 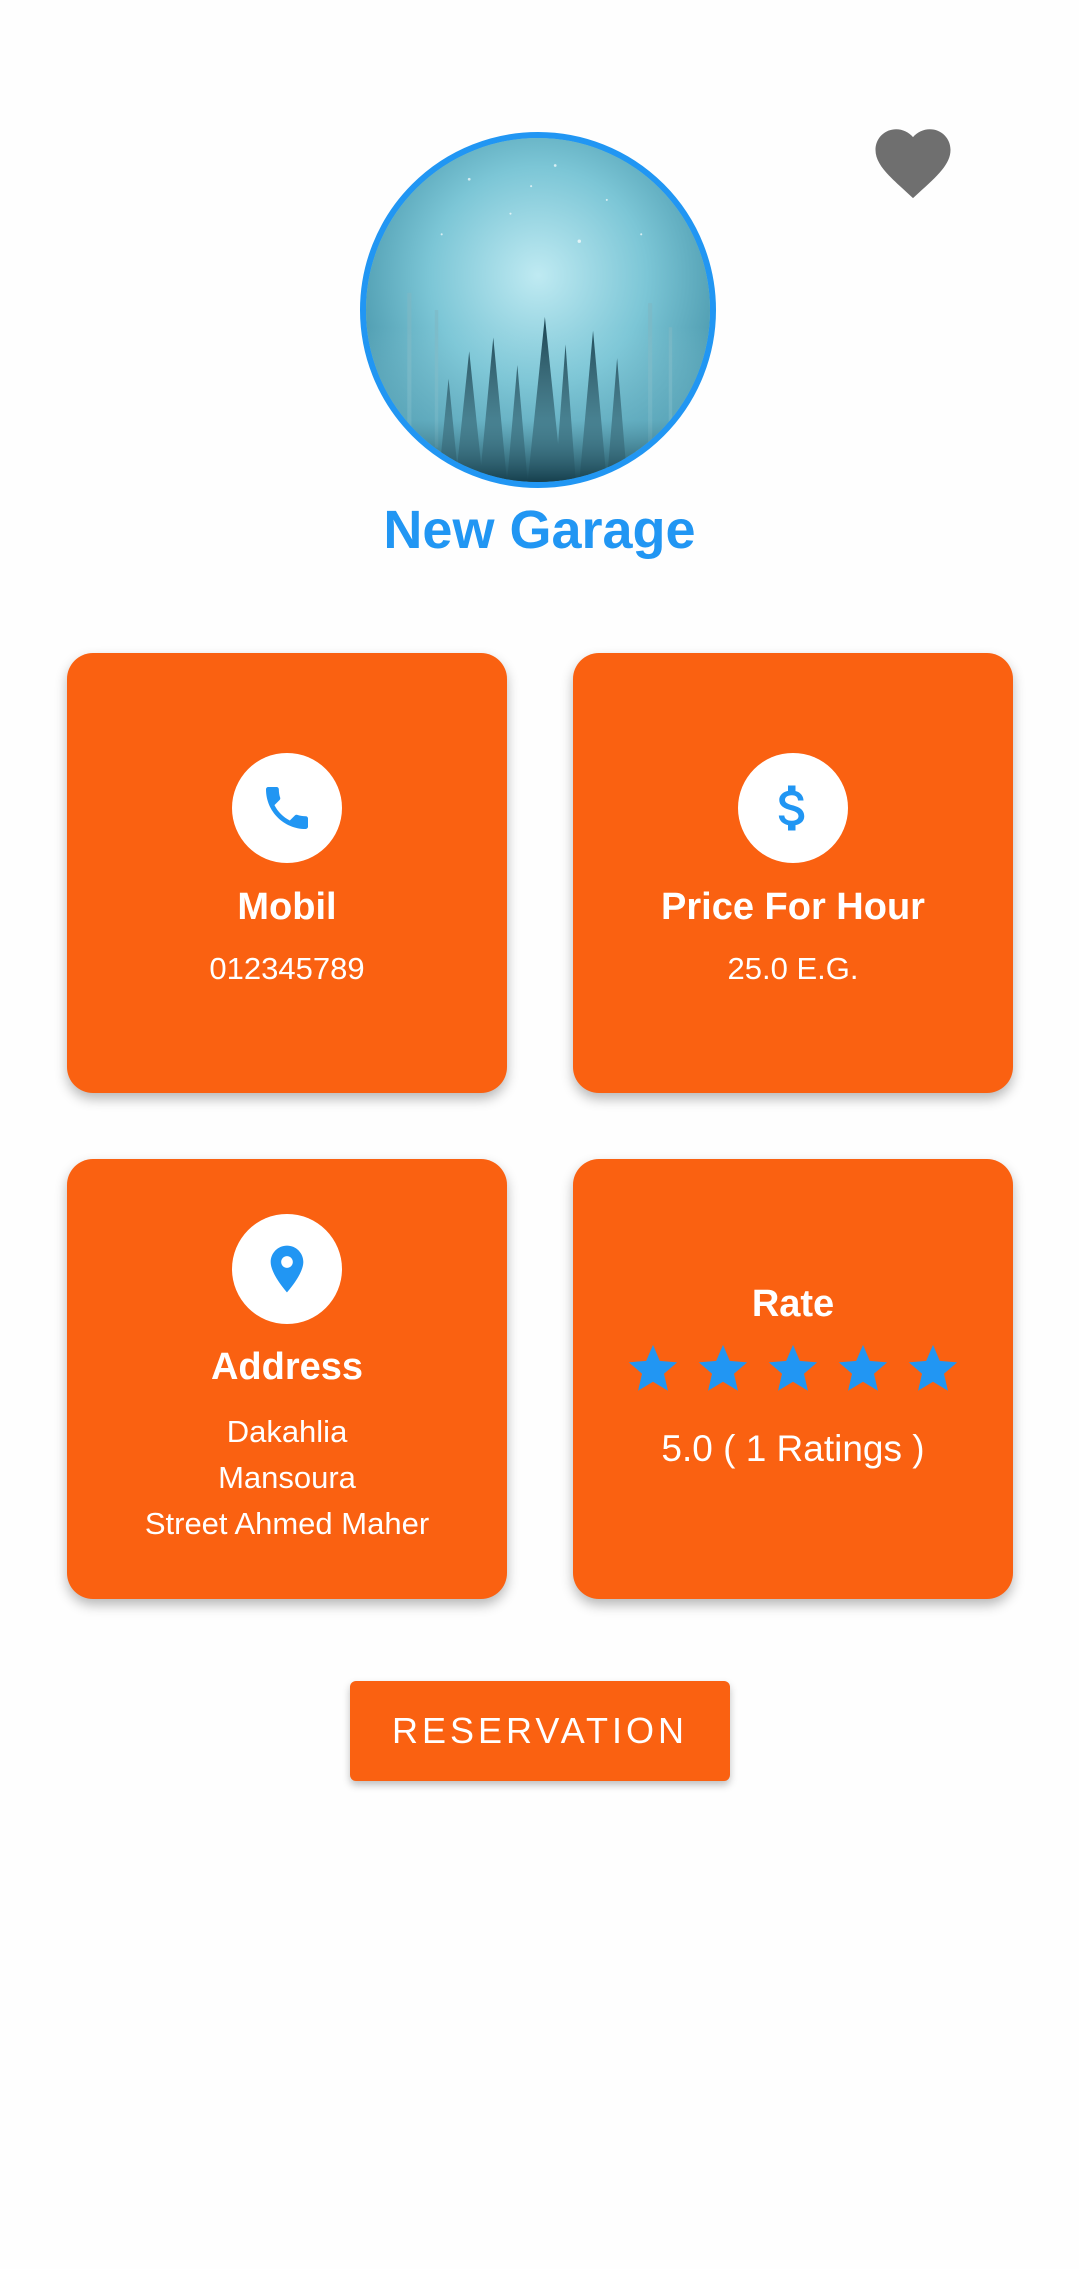 I want to click on reservation-button: RESERVATION, so click(x=540, y=1731).